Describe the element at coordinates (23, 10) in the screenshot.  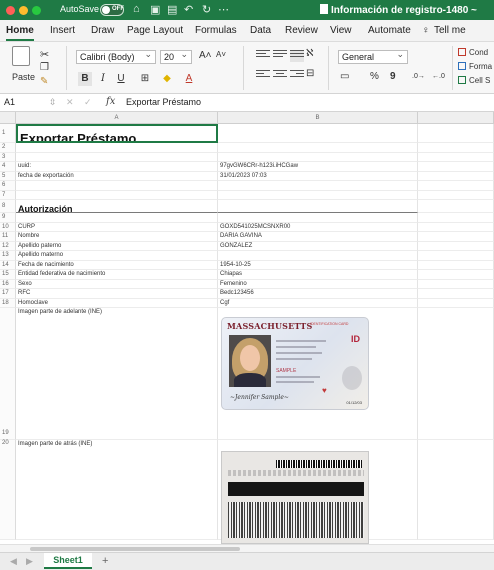
I see `minimize-window-button` at that location.